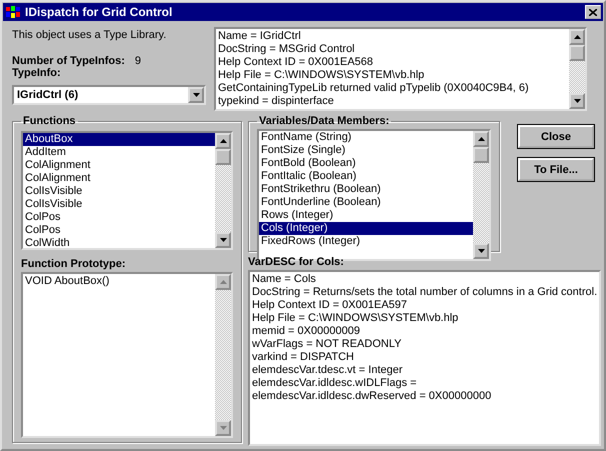  I want to click on window-title: IDispatch for Grid Control, so click(99, 12).